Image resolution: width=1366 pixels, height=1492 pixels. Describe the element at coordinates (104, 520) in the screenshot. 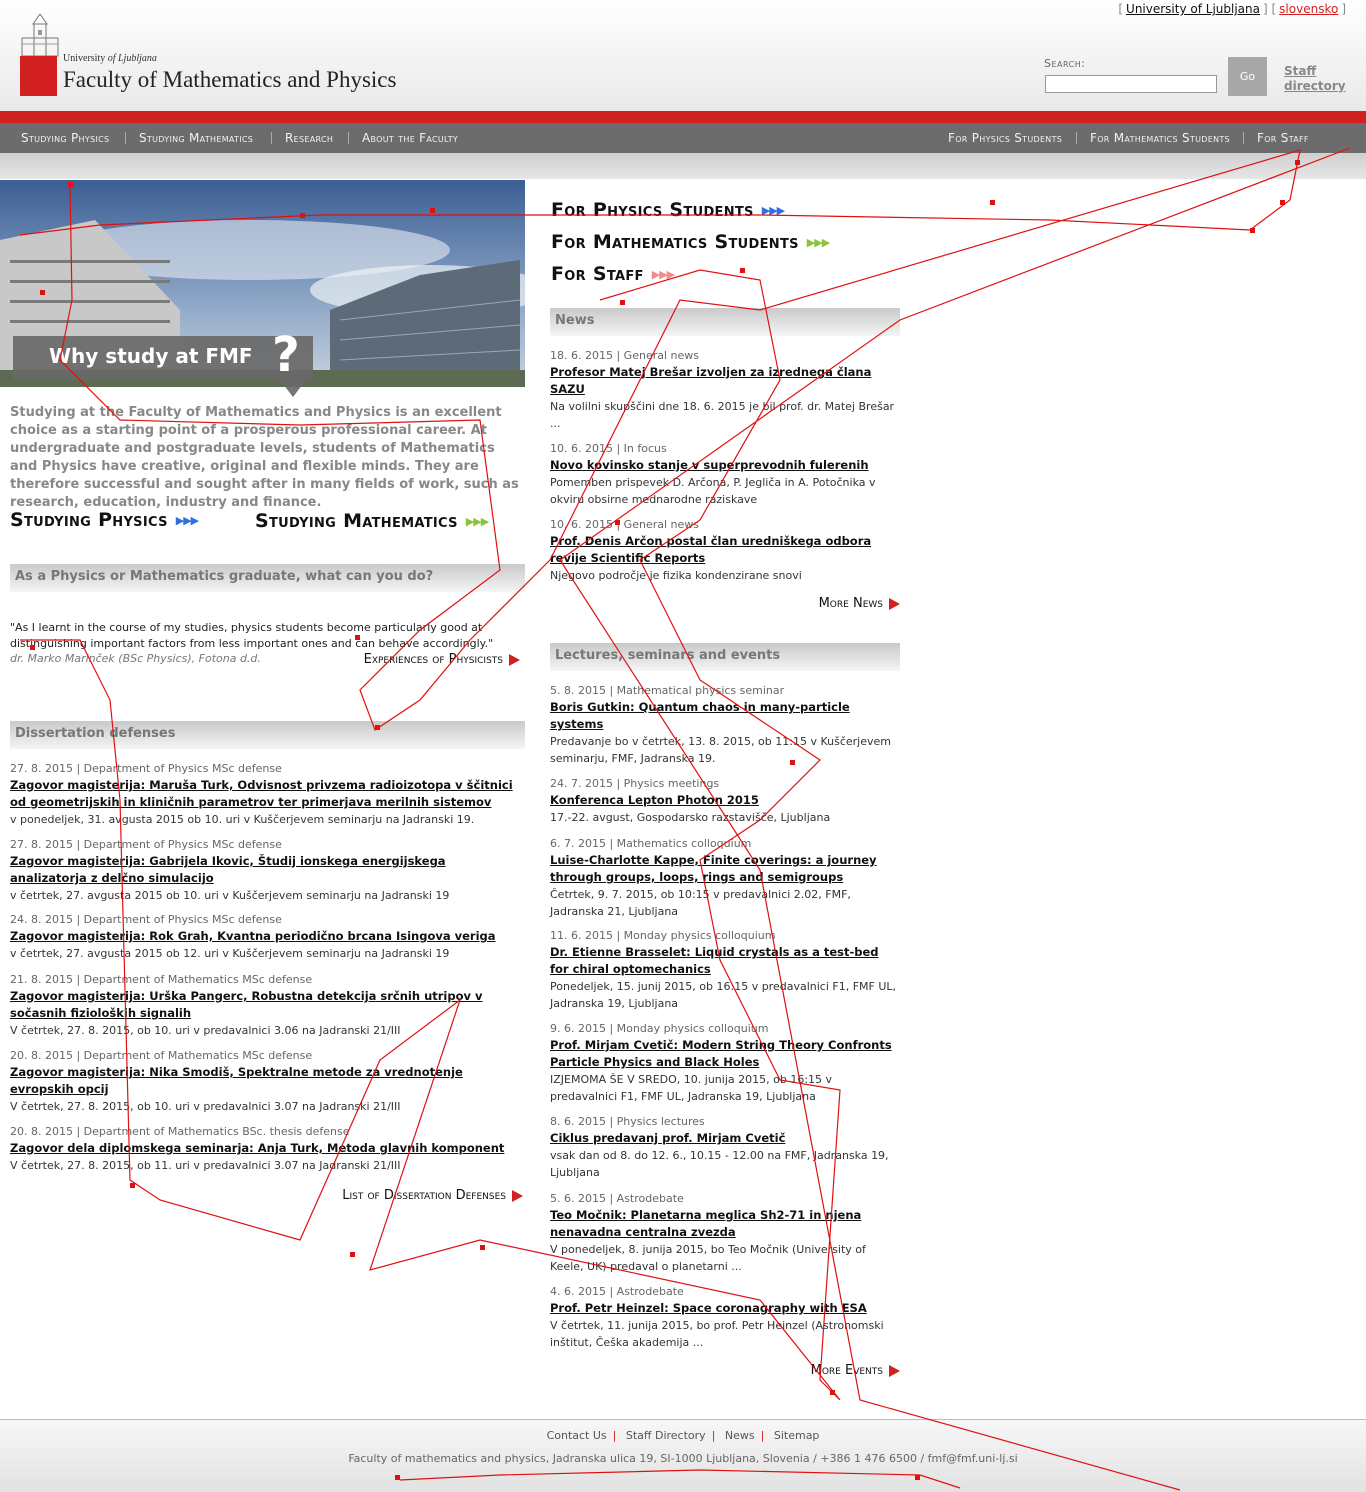

I see `studying-physics-link: Studying Physics ▶▶▶` at that location.